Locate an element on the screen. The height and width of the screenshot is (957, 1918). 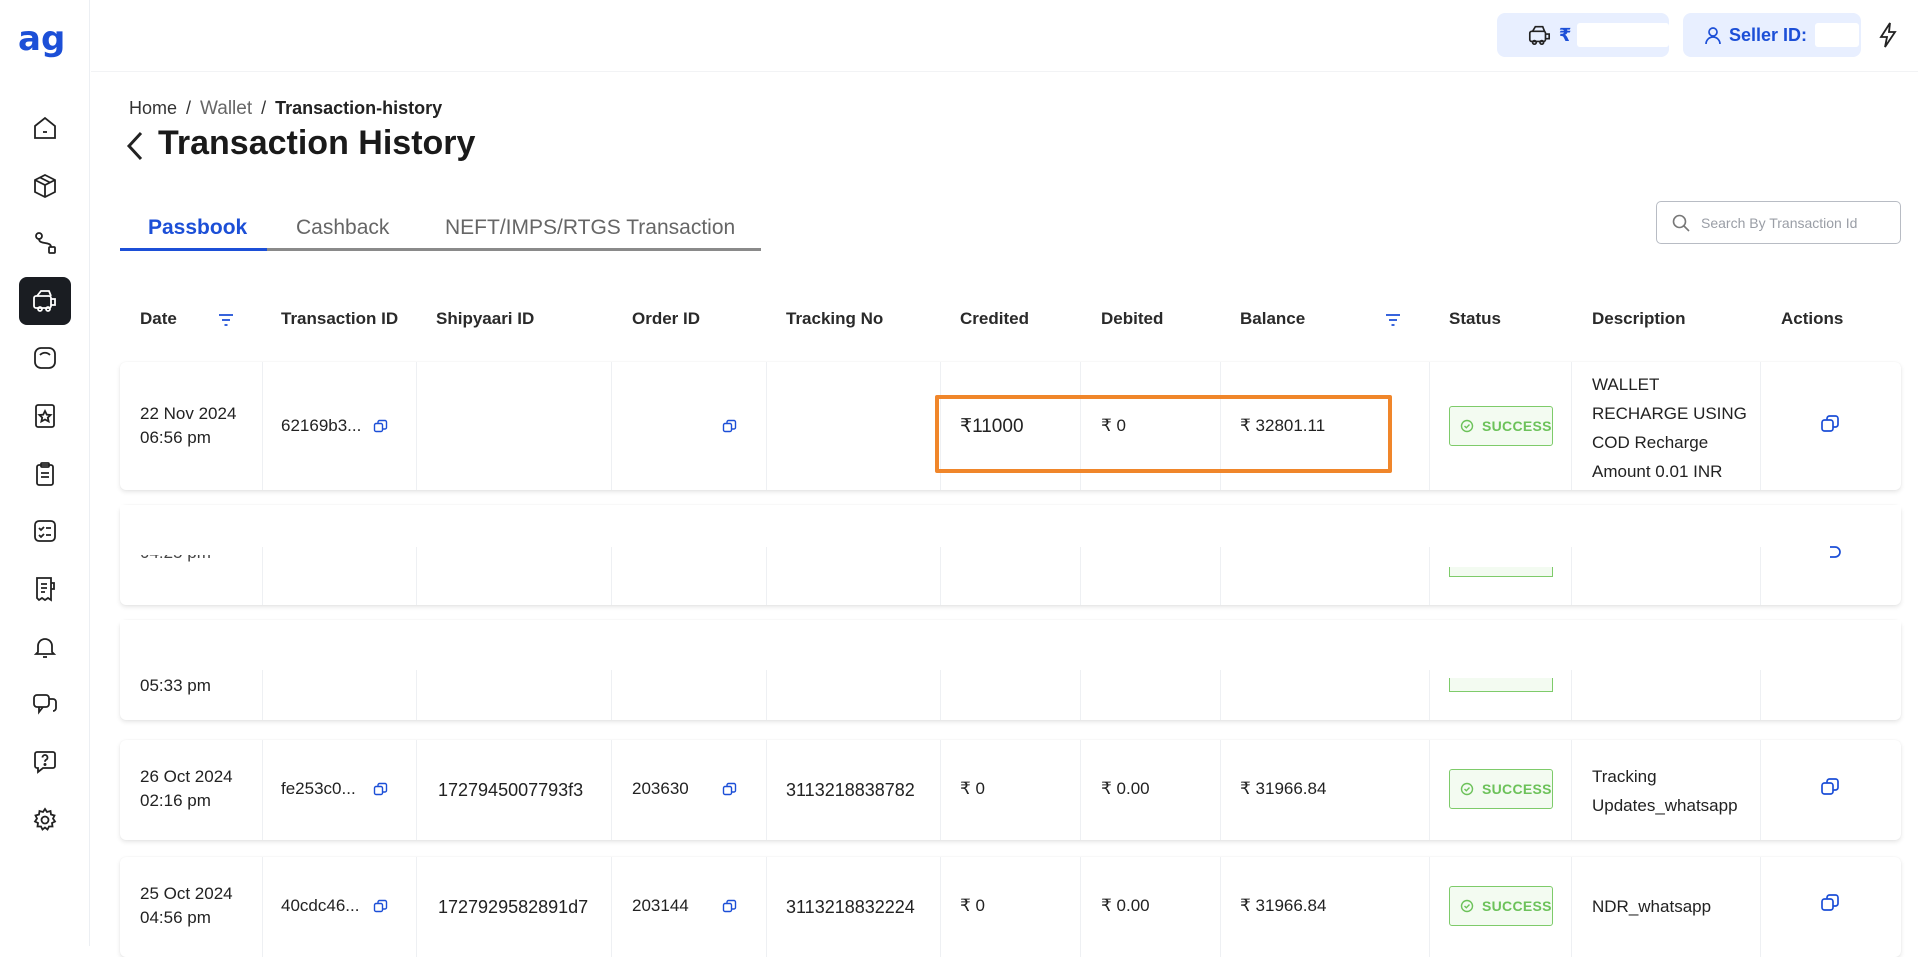
brand-logo: ag is located at coordinates (43, 40).